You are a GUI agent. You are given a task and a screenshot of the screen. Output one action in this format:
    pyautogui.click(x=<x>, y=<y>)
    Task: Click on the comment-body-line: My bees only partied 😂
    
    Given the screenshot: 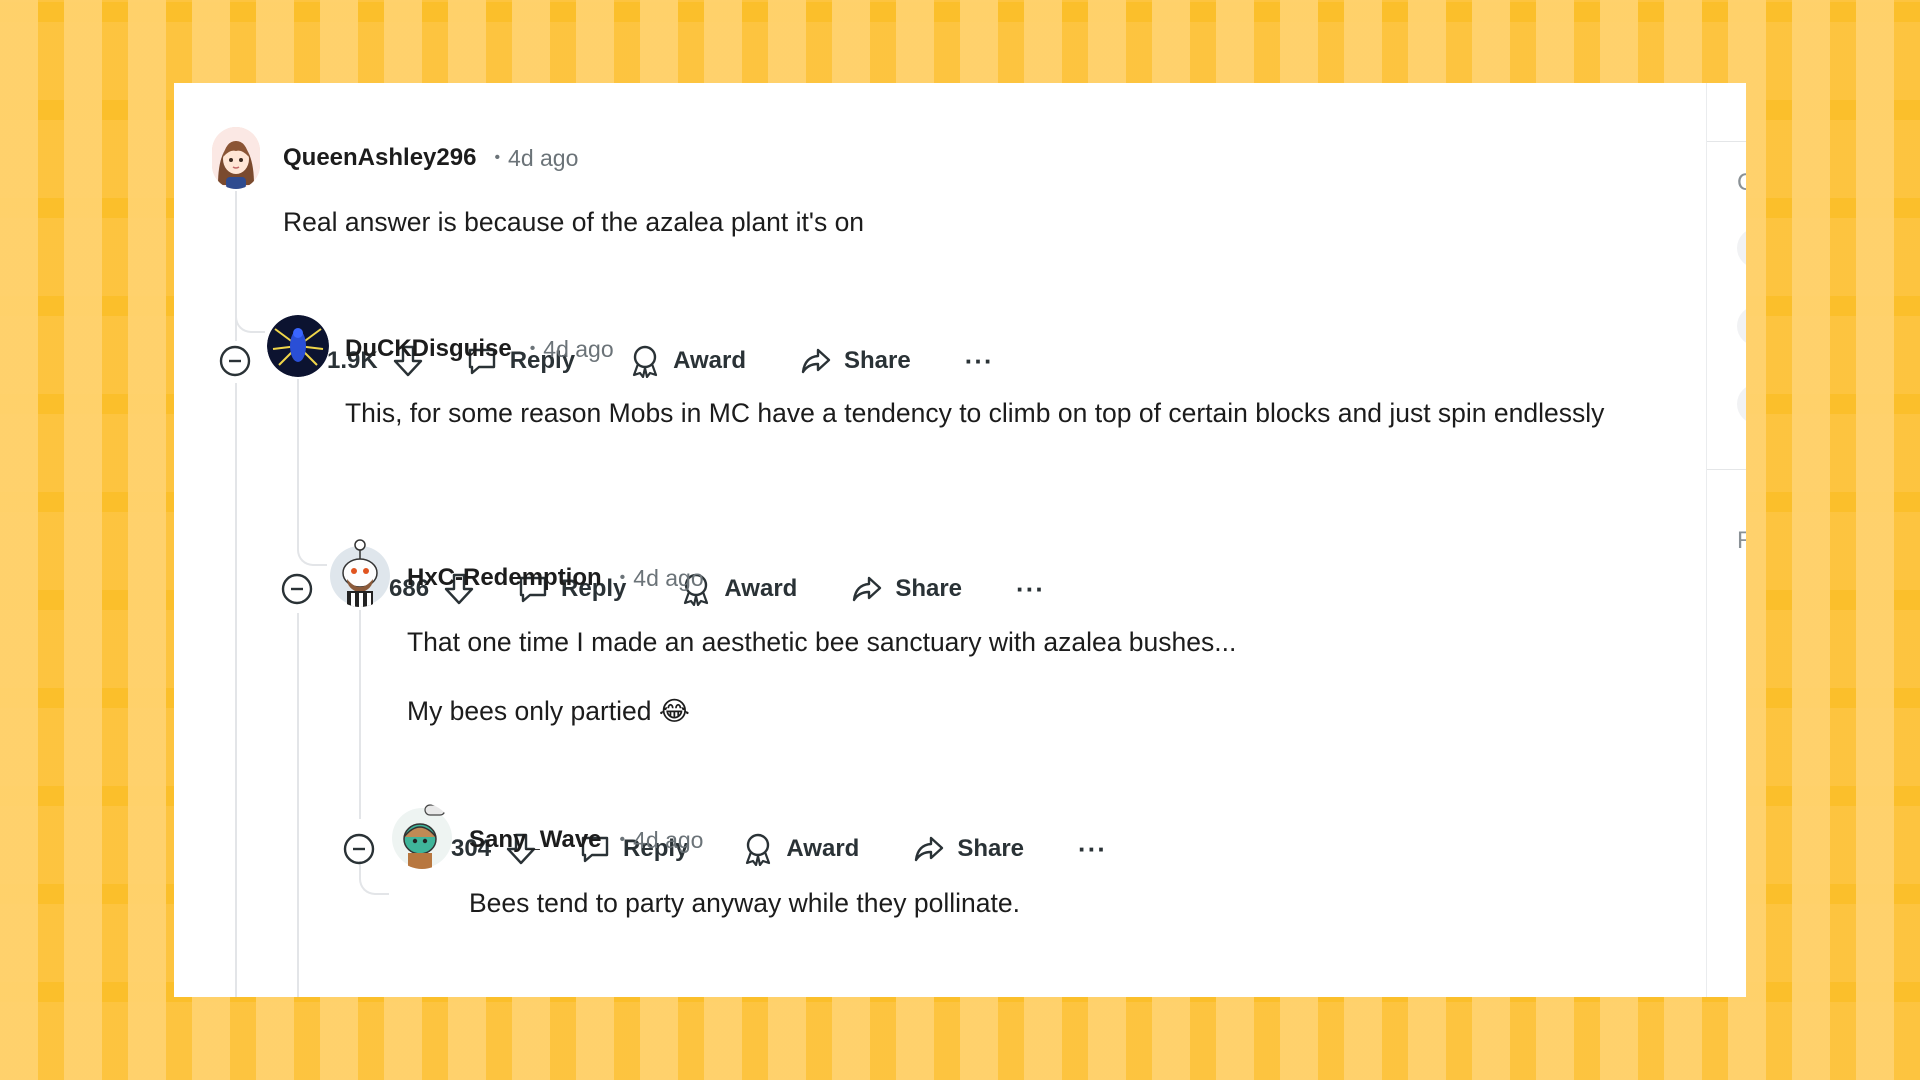 What is the action you would take?
    pyautogui.click(x=548, y=711)
    